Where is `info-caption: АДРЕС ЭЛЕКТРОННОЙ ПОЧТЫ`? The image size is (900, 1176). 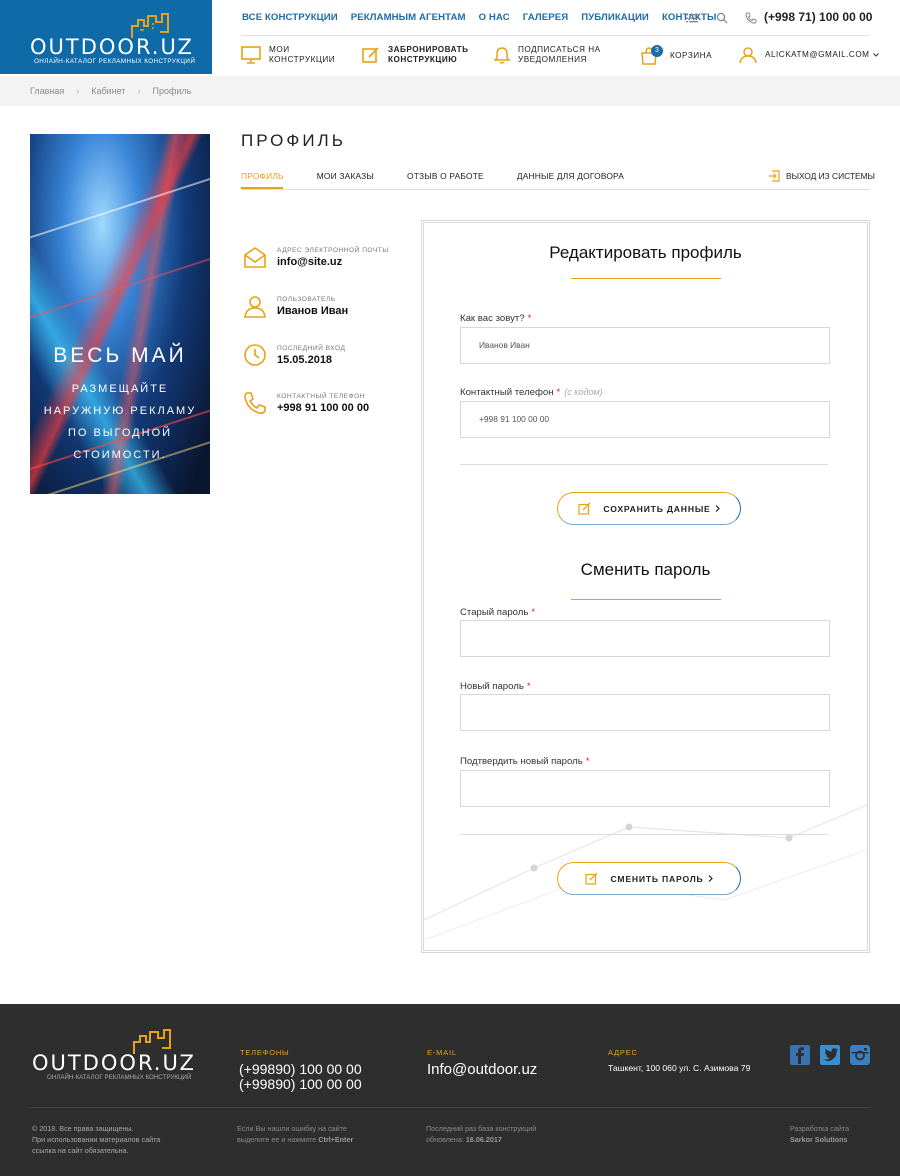
info-caption: АДРЕС ЭЛЕКТРОННОЙ ПОЧТЫ is located at coordinates (333, 250).